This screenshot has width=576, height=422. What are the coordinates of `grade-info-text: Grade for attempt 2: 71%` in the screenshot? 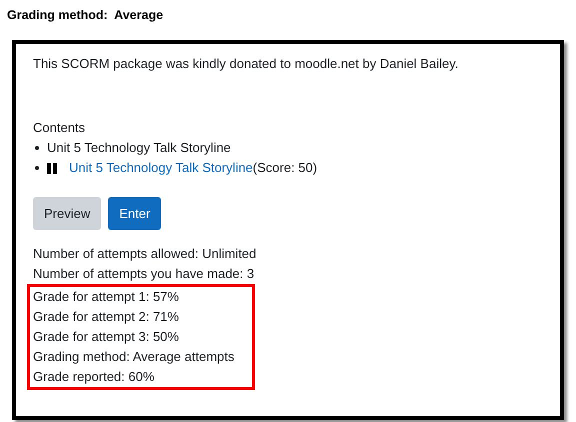 It's located at (106, 317).